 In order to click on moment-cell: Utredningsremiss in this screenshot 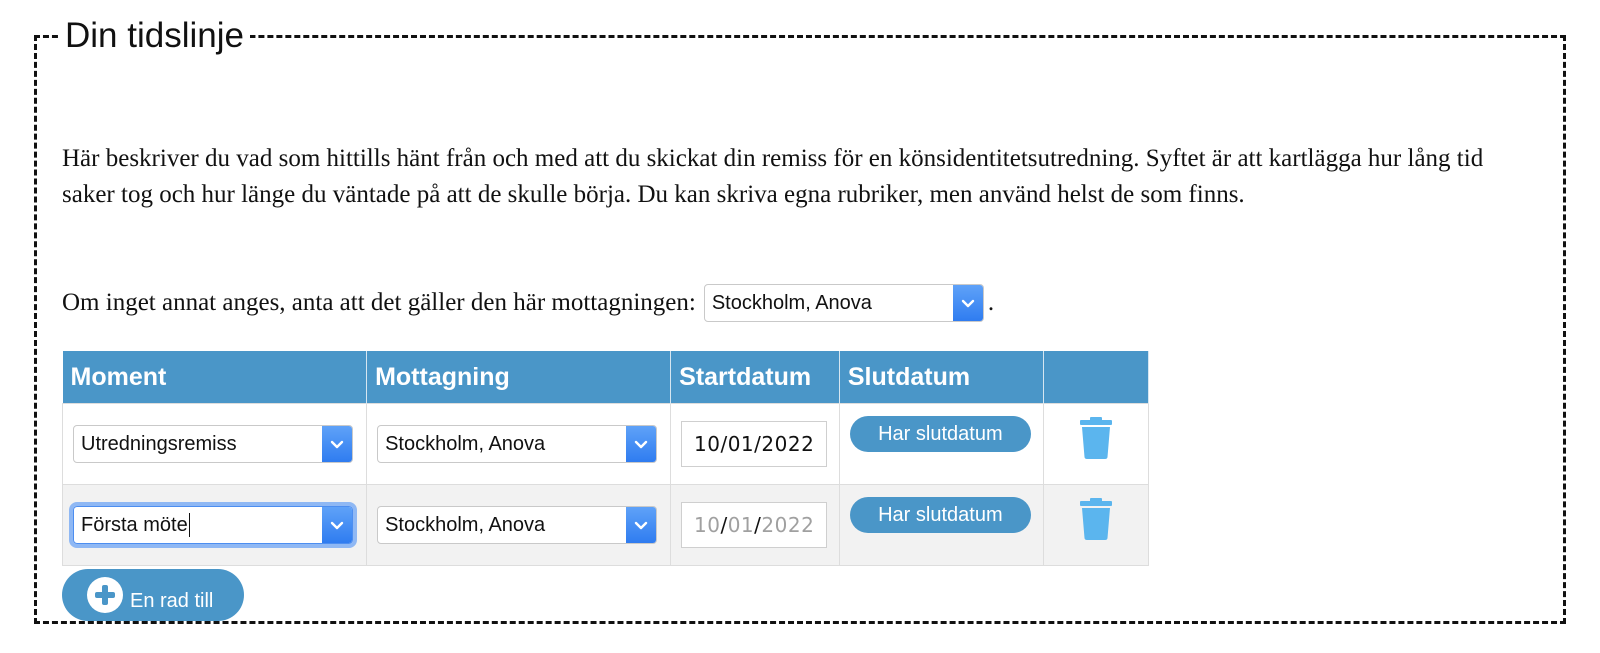, I will do `click(214, 444)`.